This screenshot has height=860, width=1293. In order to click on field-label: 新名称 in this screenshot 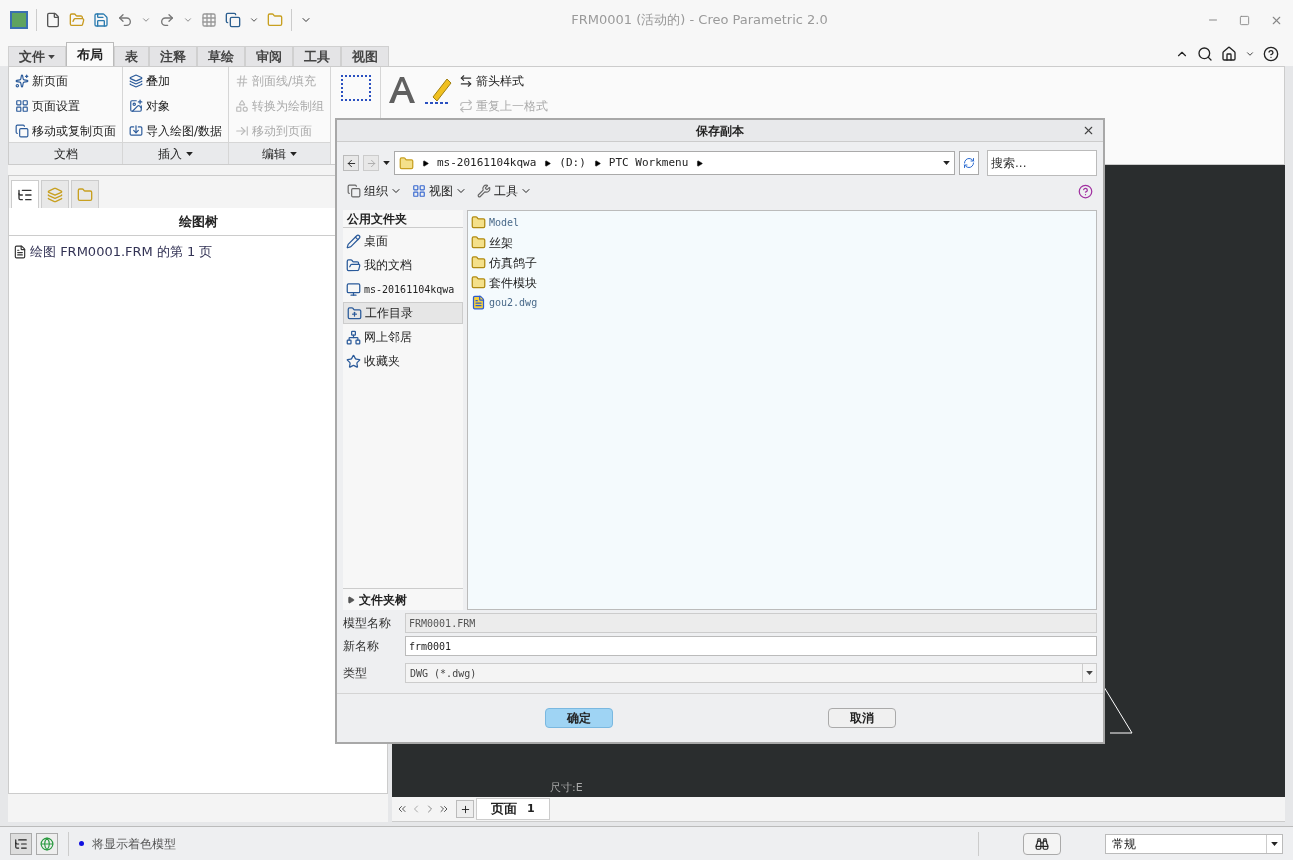, I will do `click(361, 646)`.